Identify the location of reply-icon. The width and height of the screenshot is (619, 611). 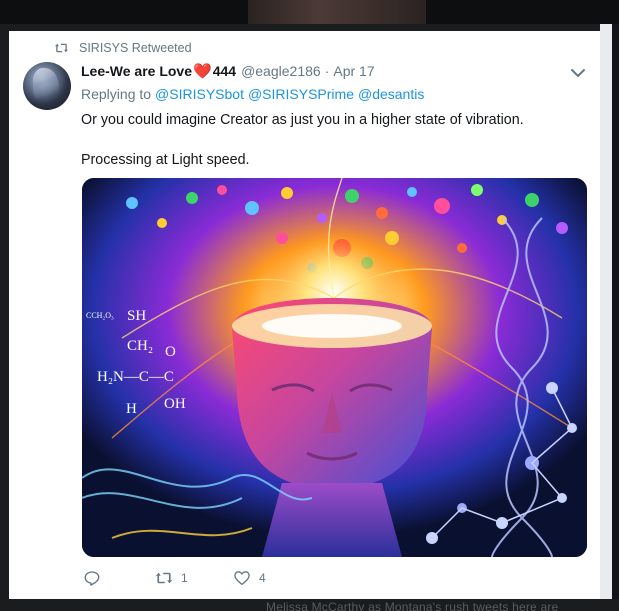
(92, 578).